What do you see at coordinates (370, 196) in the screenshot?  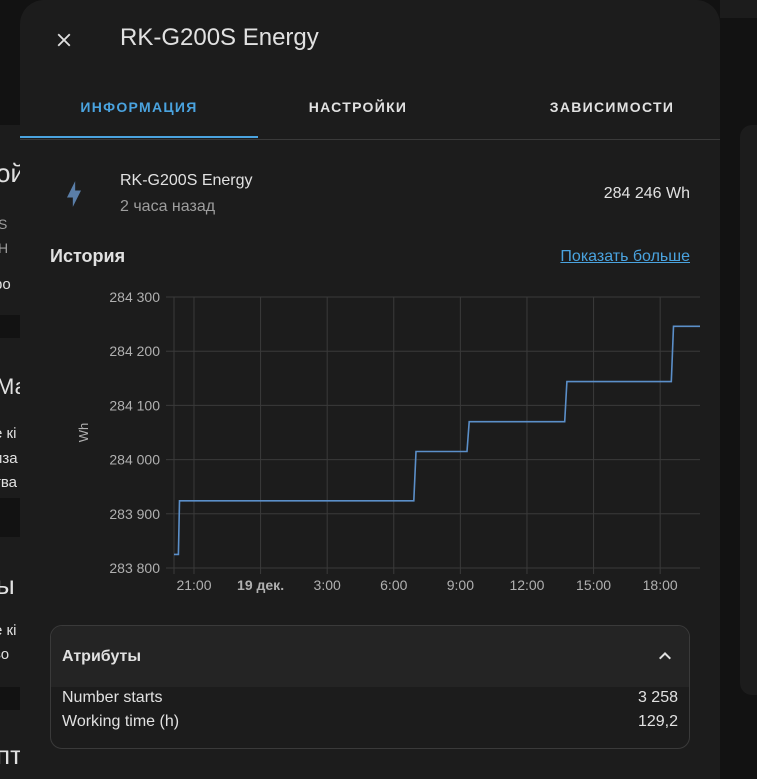 I see `entity-row: RK-G200S Energy 2 часа назад 284 246 Wh` at bounding box center [370, 196].